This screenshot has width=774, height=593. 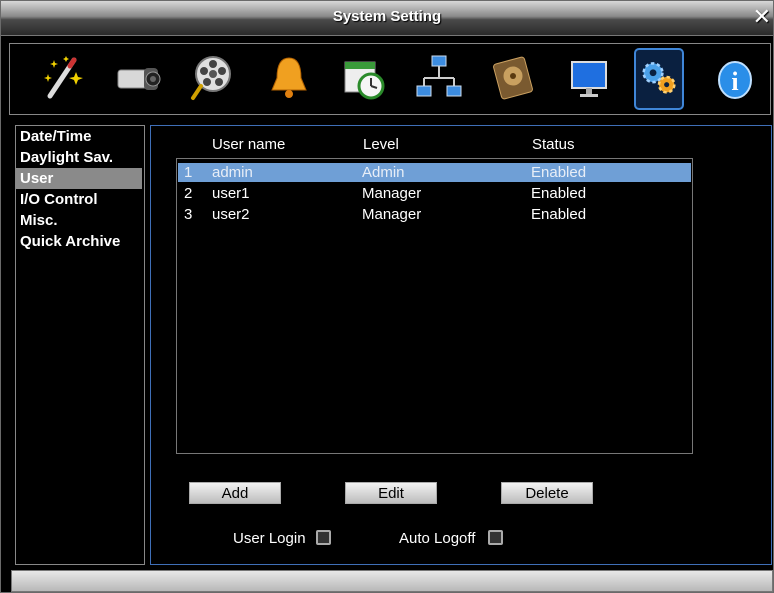 I want to click on user-row: 2 user1 Manager Enabled, so click(x=434, y=193).